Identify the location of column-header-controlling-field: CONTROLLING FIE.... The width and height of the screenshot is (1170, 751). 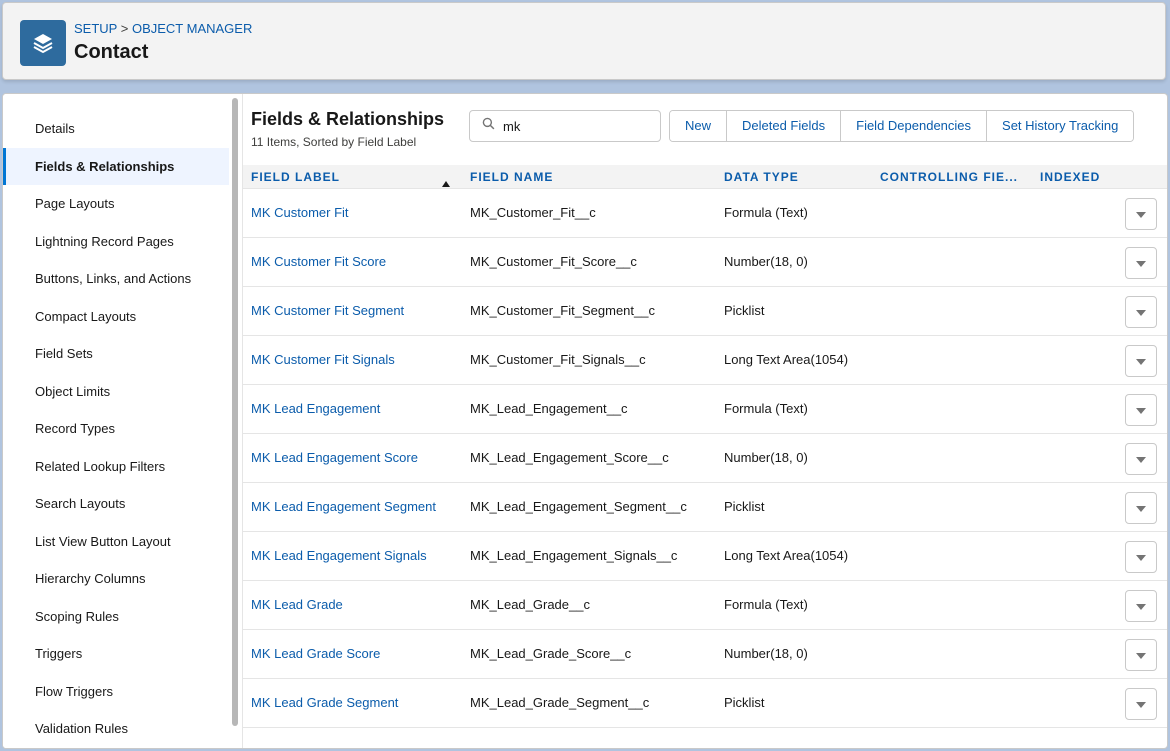
(949, 177).